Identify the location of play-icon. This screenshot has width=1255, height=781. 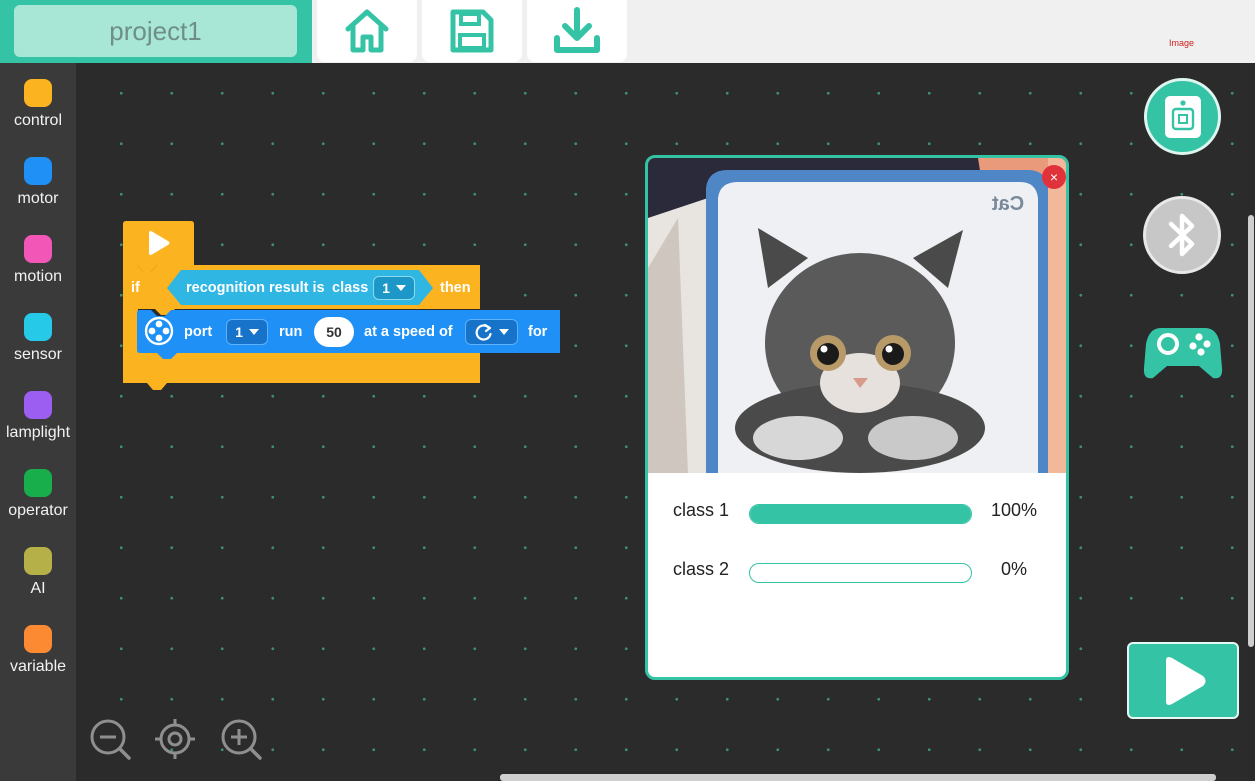
(1186, 680).